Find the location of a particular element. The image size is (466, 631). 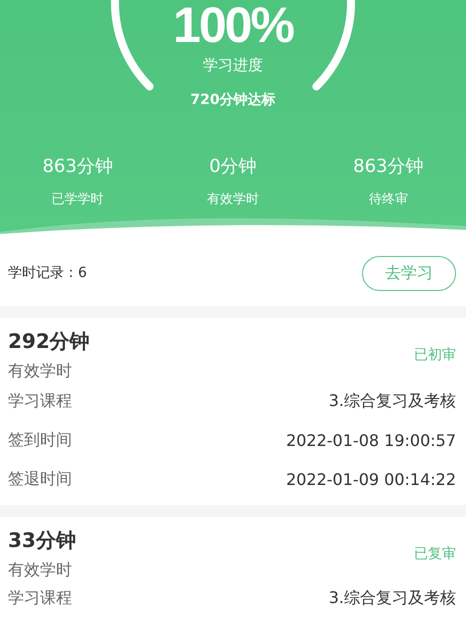

record-minutes: 33分钟 is located at coordinates (42, 540).